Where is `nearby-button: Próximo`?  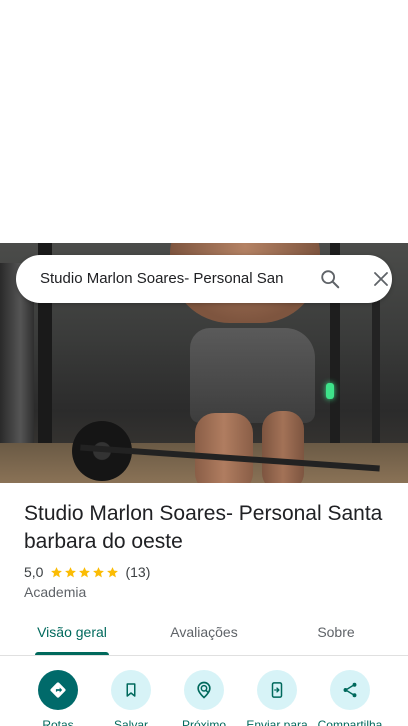 nearby-button: Próximo is located at coordinates (204, 697).